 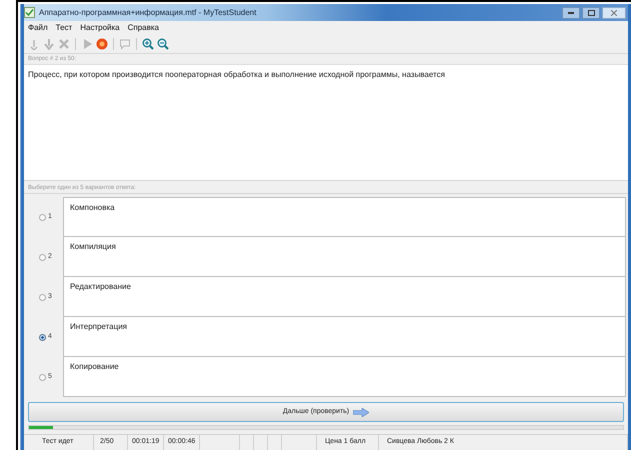 What do you see at coordinates (29, 12) in the screenshot?
I see `app-icon` at bounding box center [29, 12].